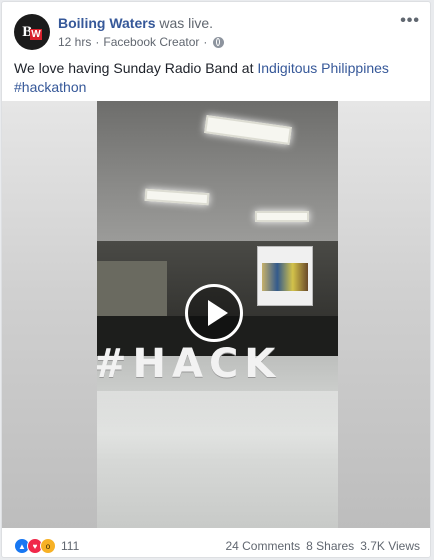  I want to click on post-stats: 24 Comments 8 Shares 3.7K Views, so click(322, 546).